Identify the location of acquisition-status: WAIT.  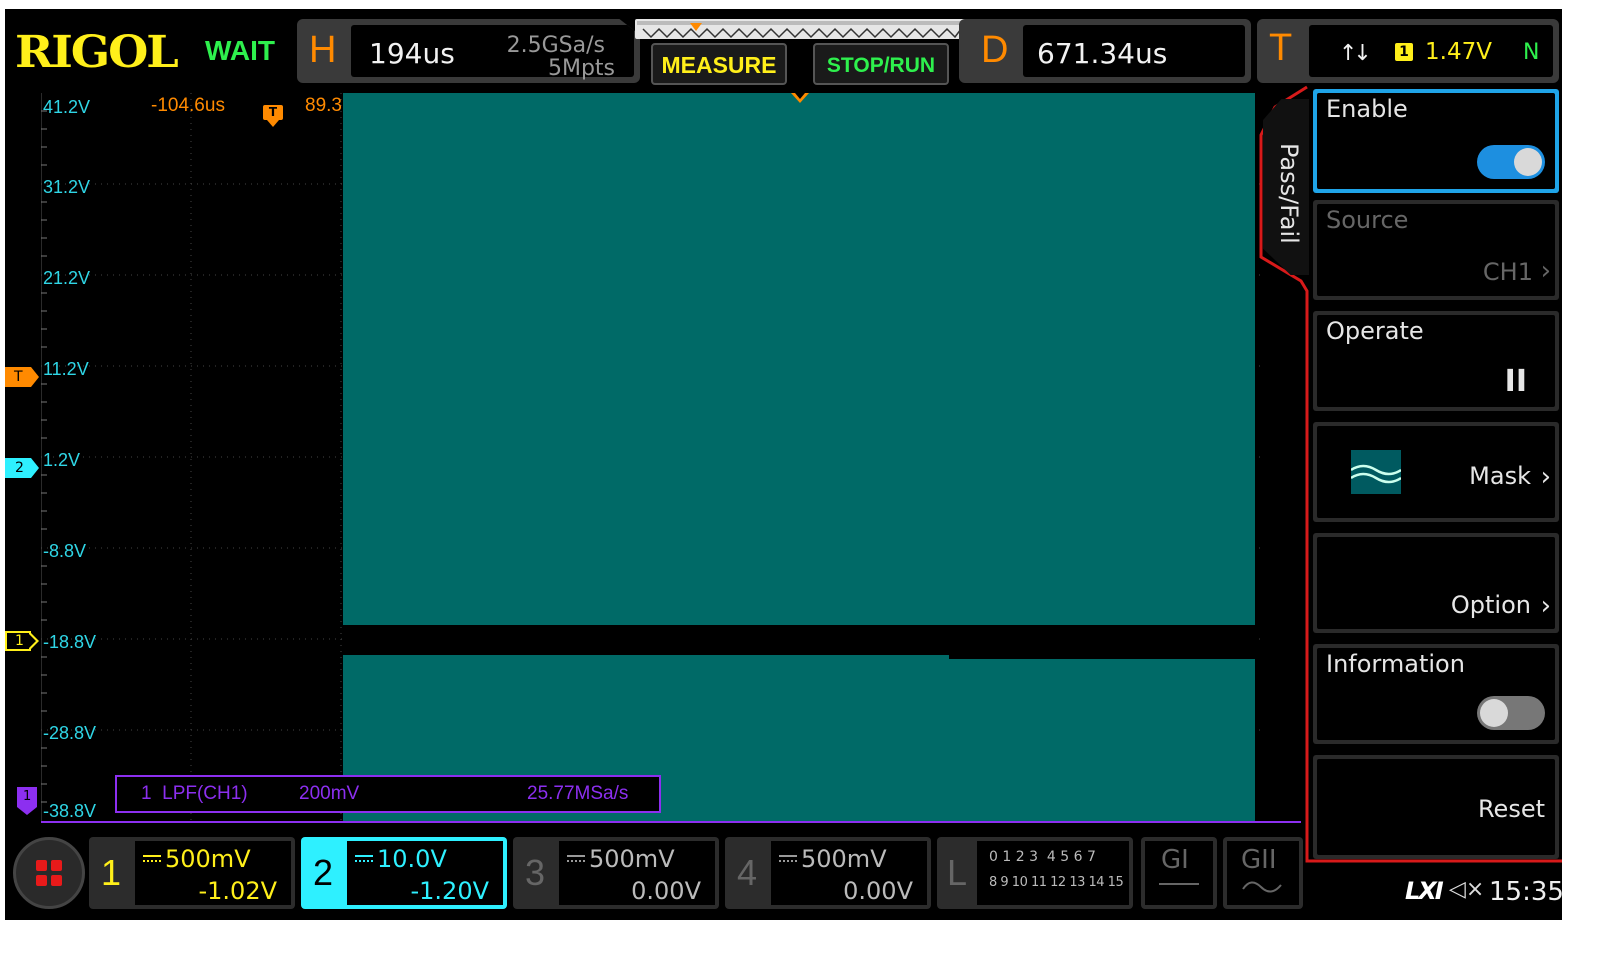
(240, 50).